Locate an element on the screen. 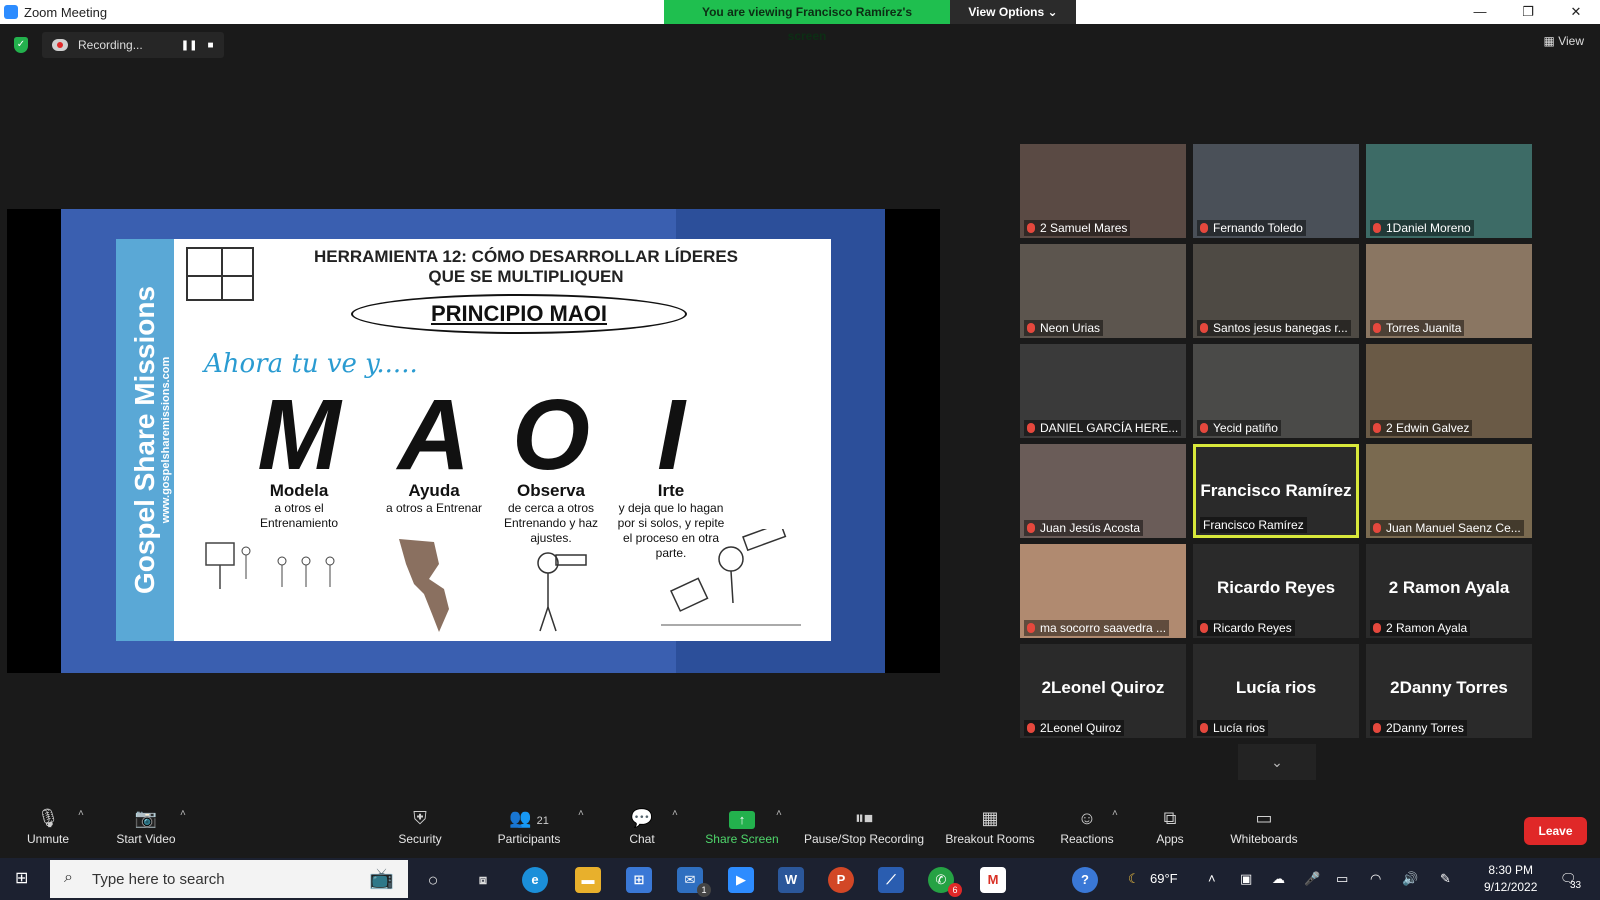 This screenshot has height=900, width=1600. taskbar-search-box: ⌕ Type here to search 📺 is located at coordinates (229, 879).